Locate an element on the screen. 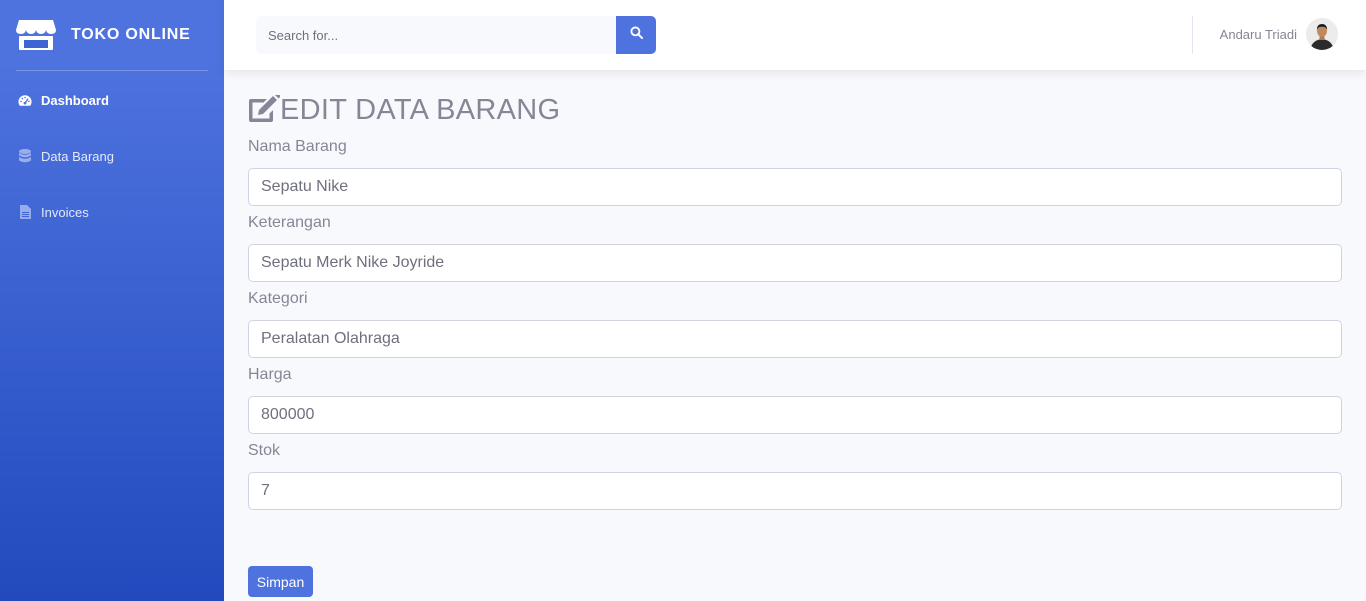  user-menu: Andaru Triadi is located at coordinates (1279, 34).